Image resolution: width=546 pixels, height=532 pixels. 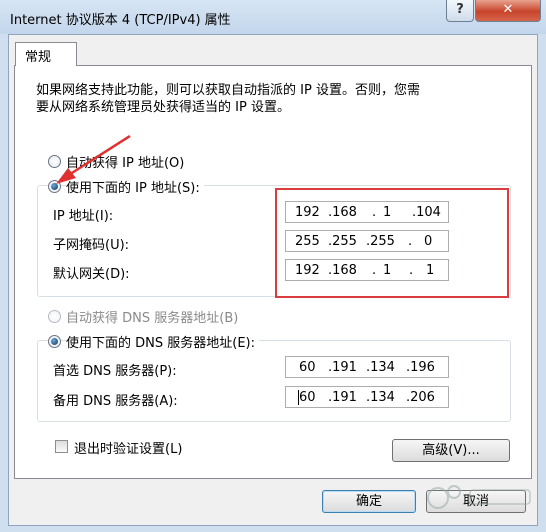 What do you see at coordinates (61, 446) in the screenshot?
I see `validate-checkbox` at bounding box center [61, 446].